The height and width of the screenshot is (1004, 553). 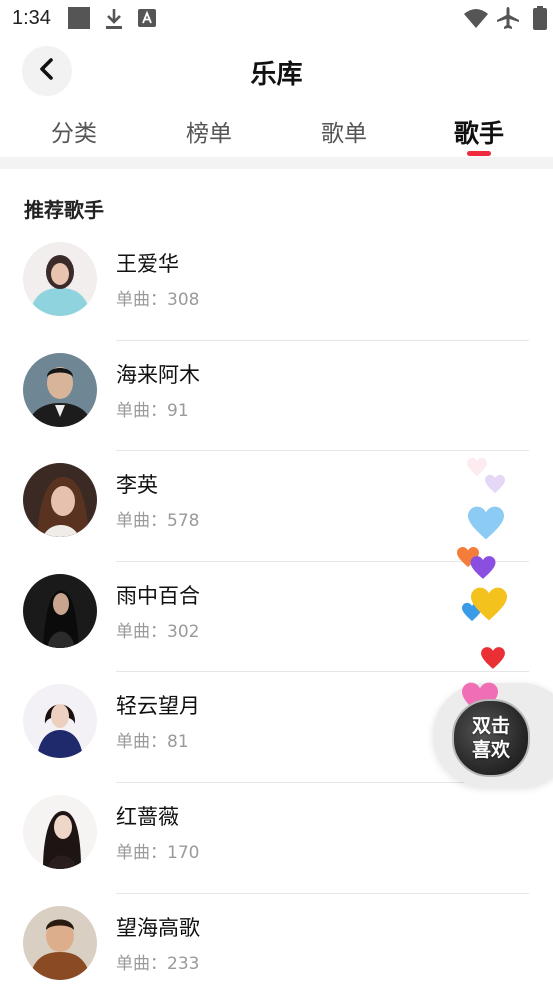 What do you see at coordinates (276, 19) in the screenshot?
I see `status-bar: 1:34` at bounding box center [276, 19].